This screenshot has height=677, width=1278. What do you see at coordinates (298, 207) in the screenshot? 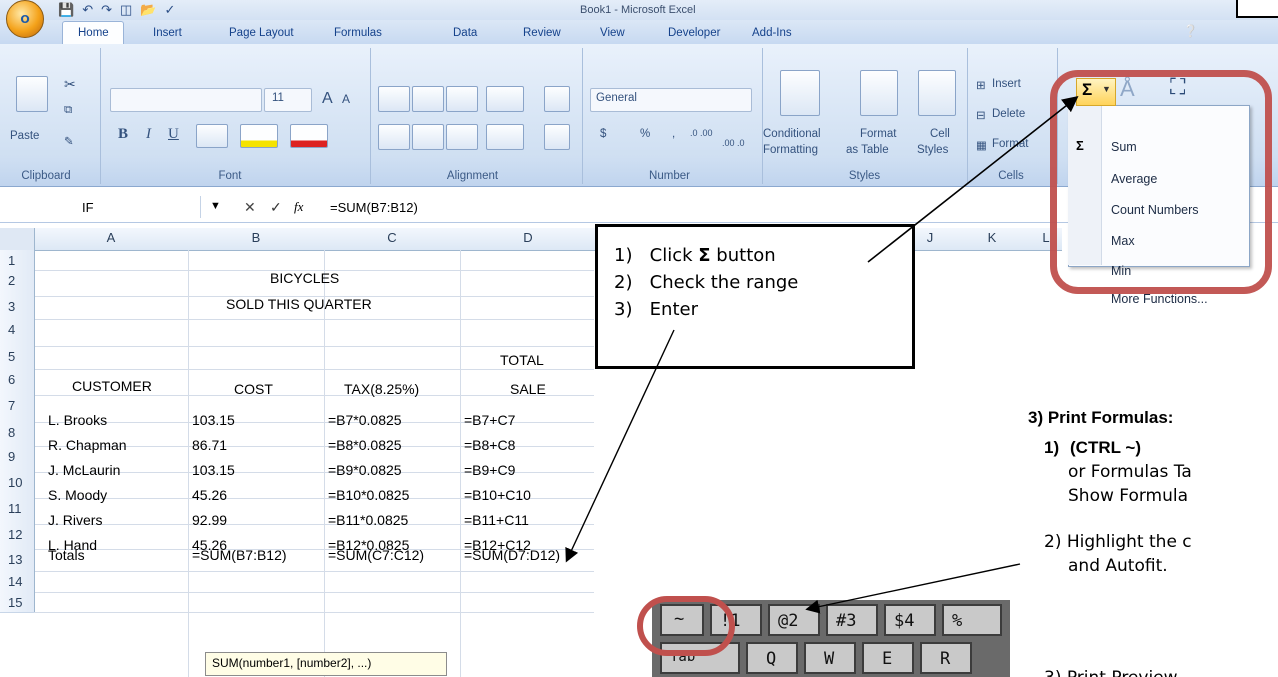
I see `insert-function-button: fx` at bounding box center [298, 207].